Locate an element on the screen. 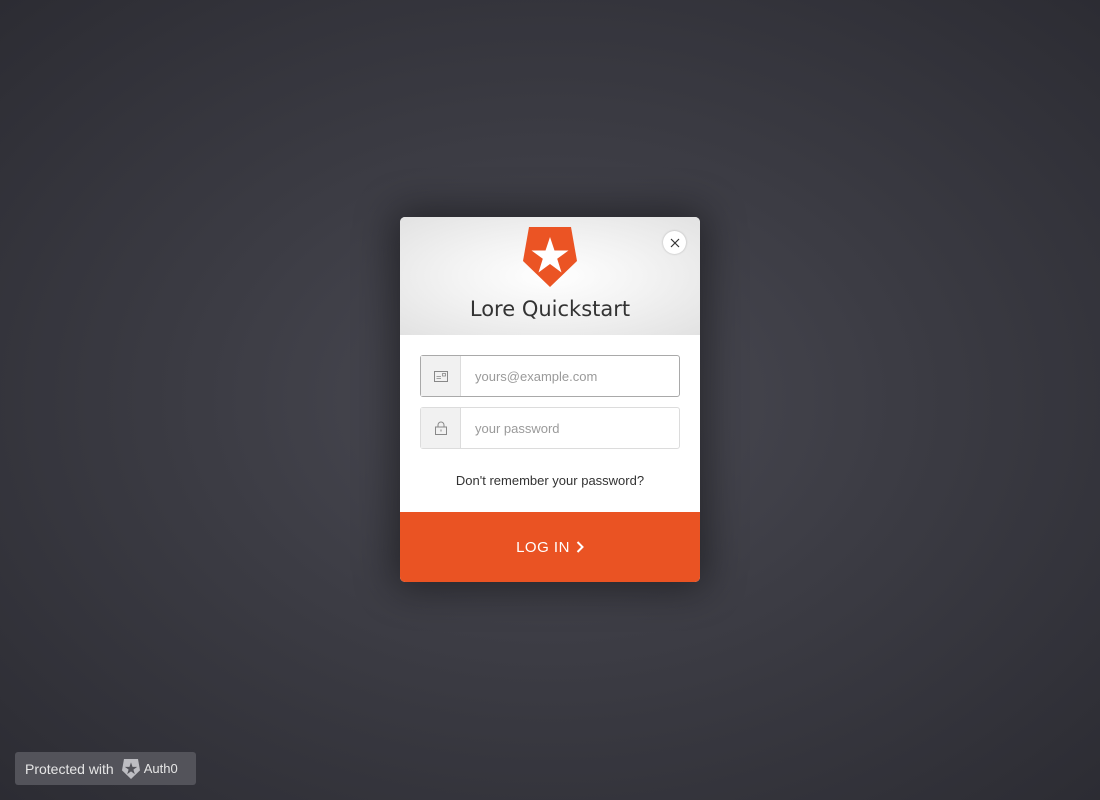 The height and width of the screenshot is (800, 1100). chevron-right-icon is located at coordinates (580, 547).